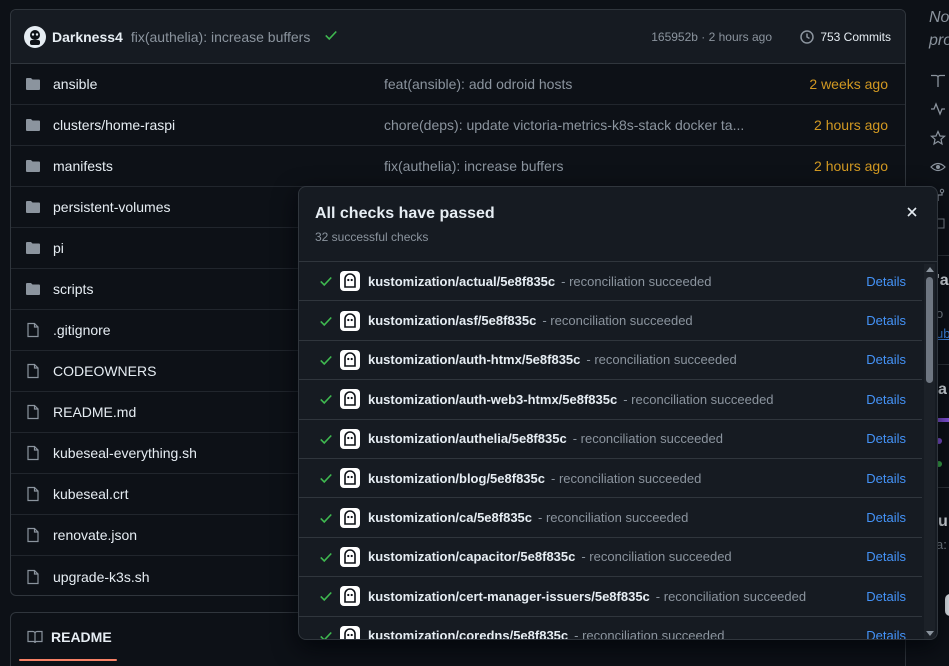 This screenshot has height=666, width=949. What do you see at coordinates (112, 207) in the screenshot?
I see `file-name: persistent-volumes` at bounding box center [112, 207].